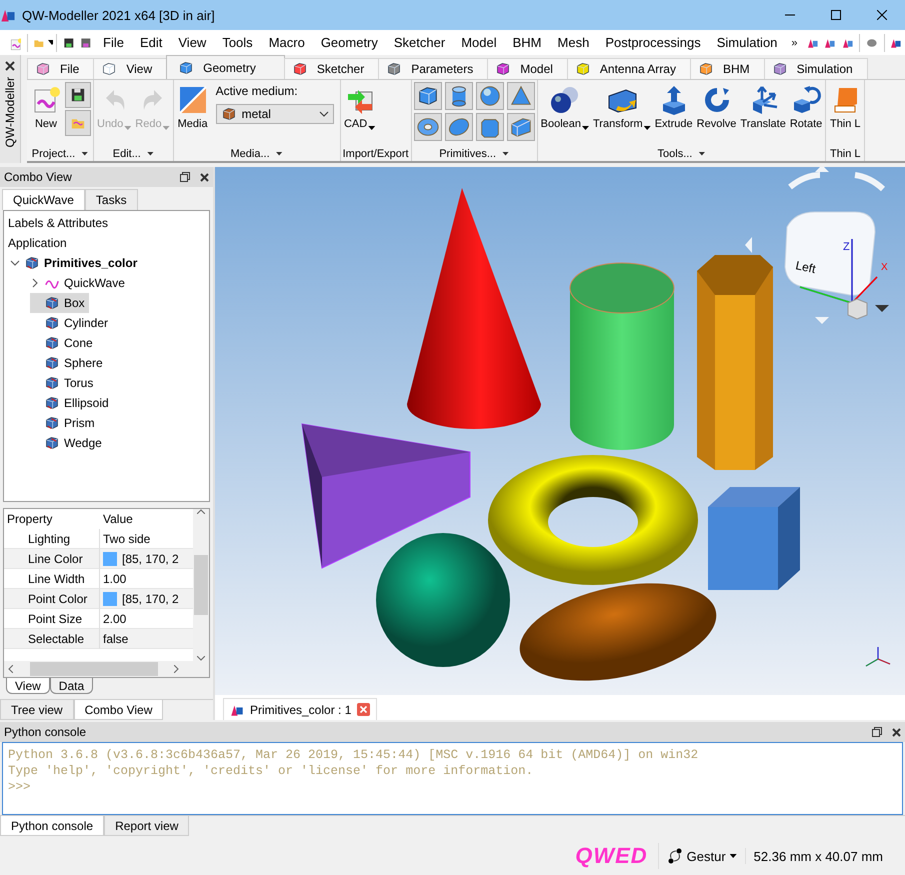 Image resolution: width=905 pixels, height=875 pixels. Describe the element at coordinates (79, 283) in the screenshot. I see `tree-item: QuickWave` at that location.